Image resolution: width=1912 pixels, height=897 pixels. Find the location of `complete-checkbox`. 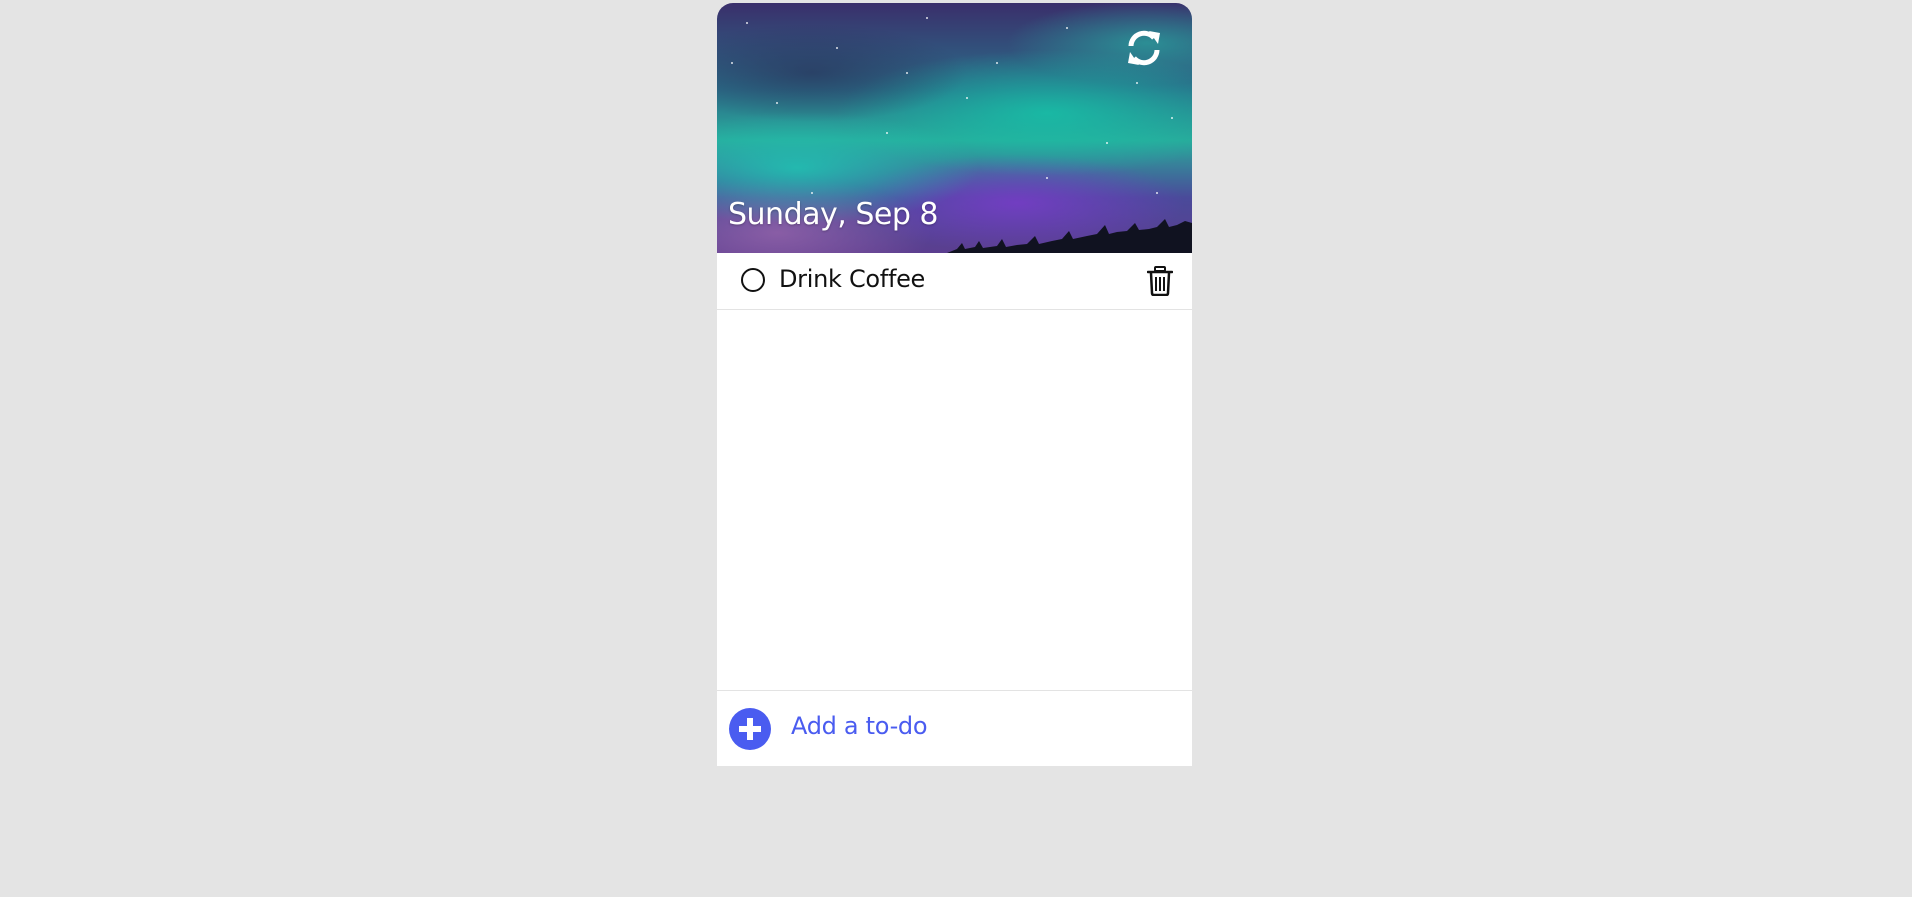

complete-checkbox is located at coordinates (753, 280).